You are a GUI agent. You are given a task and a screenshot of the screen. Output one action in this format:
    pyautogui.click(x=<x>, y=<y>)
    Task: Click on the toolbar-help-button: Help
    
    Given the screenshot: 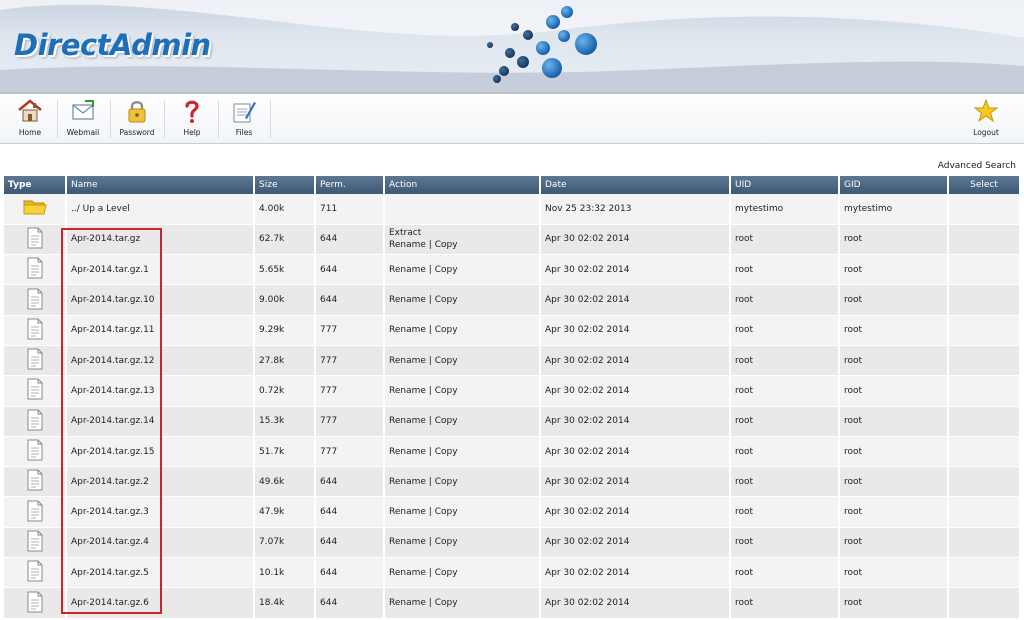 What is the action you would take?
    pyautogui.click(x=192, y=120)
    